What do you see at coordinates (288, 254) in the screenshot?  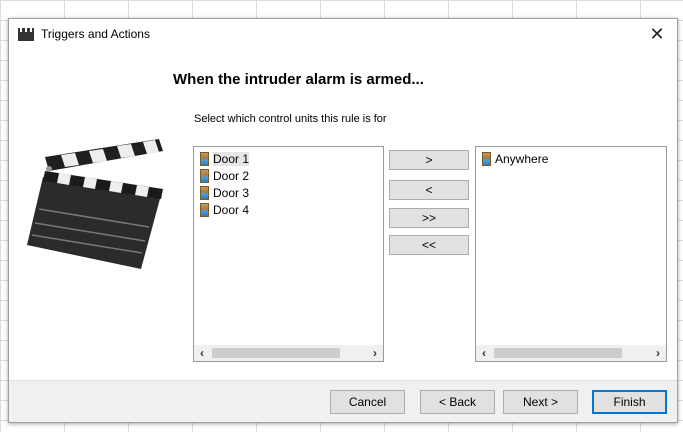 I see `available-units-list: Door 1 Door 2 Door 3 Door 4 ‹ ›` at bounding box center [288, 254].